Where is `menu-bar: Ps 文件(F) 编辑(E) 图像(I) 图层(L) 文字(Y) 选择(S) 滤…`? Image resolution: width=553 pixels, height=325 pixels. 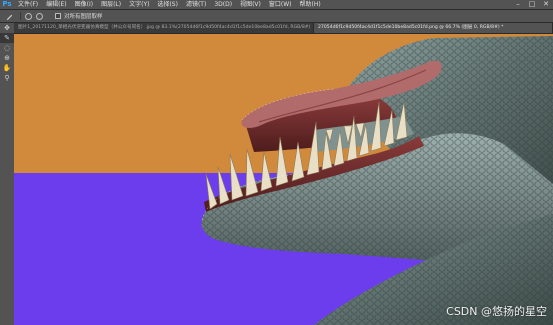
menu-bar: Ps 文件(F) 编辑(E) 图像(I) 图层(L) 文字(Y) 选择(S) 滤… is located at coordinates (276, 5).